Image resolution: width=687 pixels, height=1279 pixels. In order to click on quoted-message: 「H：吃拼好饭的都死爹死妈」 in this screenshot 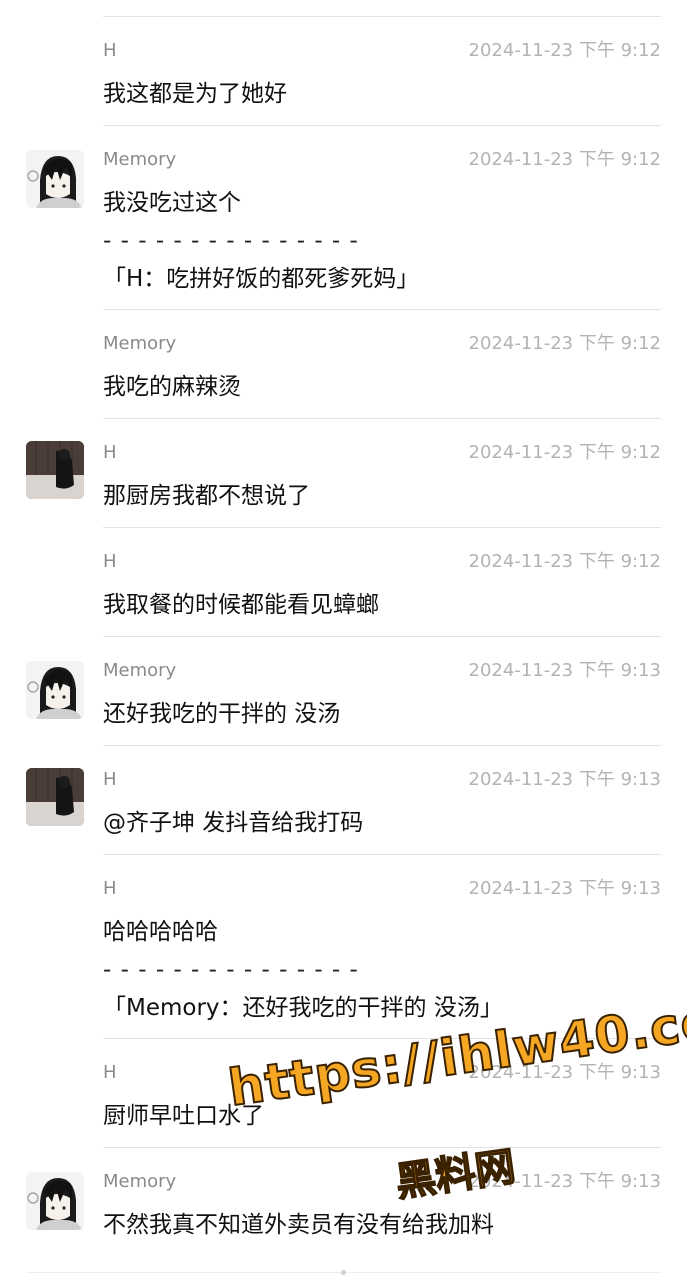, I will do `click(261, 279)`.